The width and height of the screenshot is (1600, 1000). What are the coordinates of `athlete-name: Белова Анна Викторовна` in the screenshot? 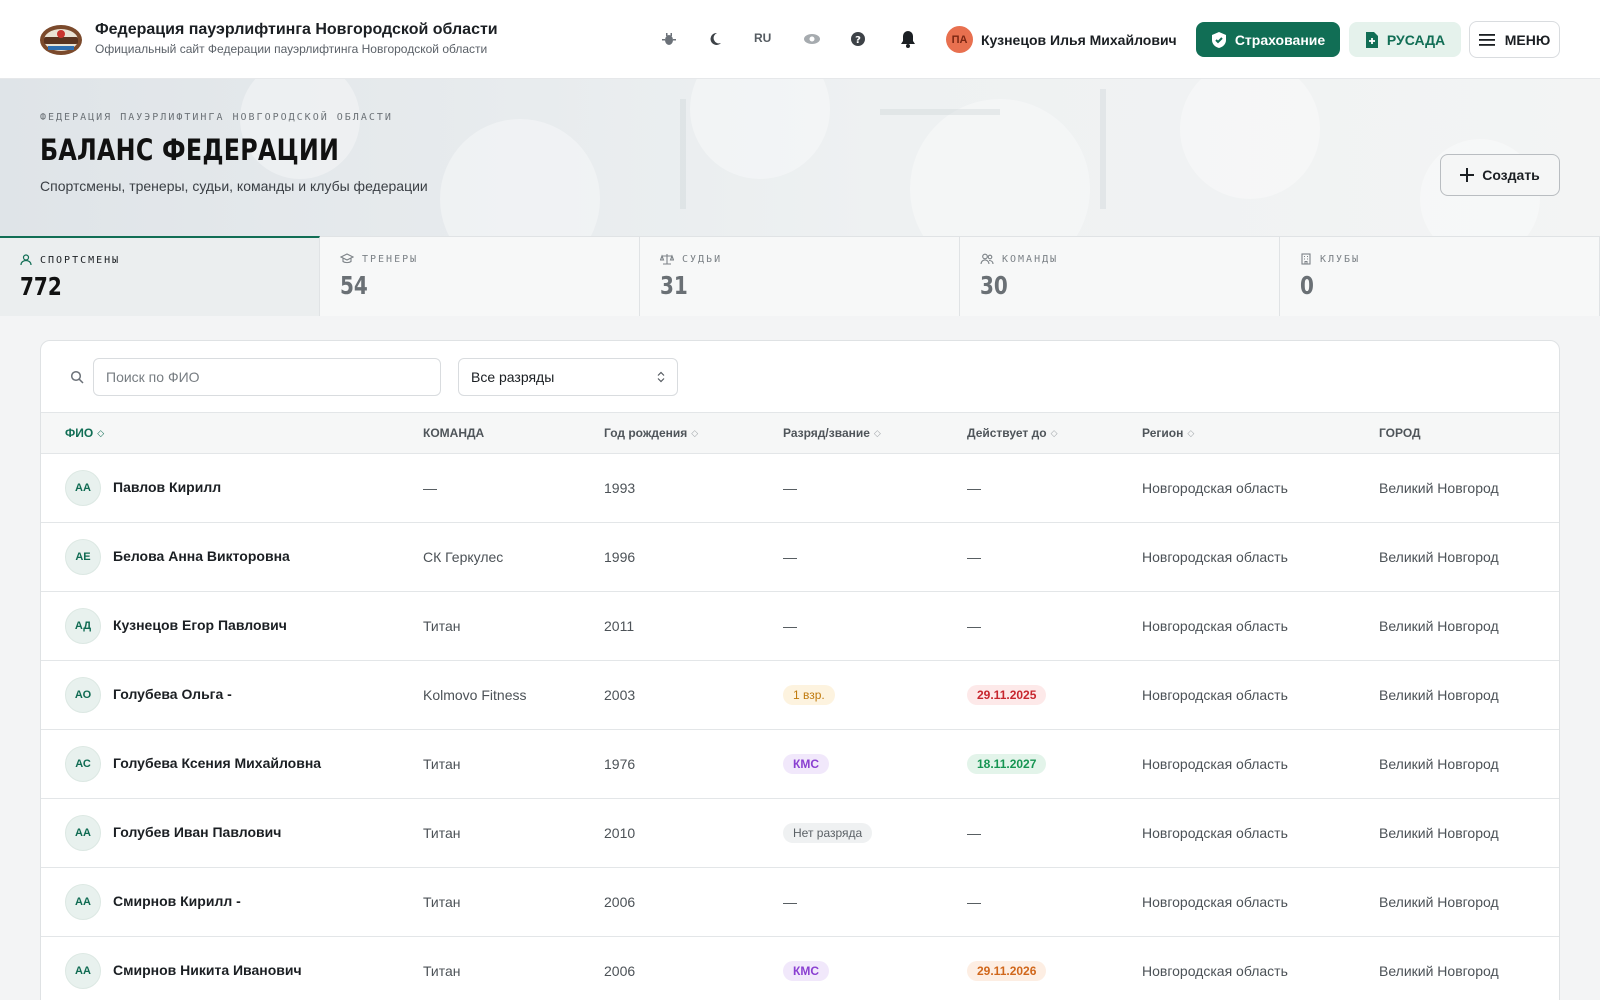 It's located at (201, 556).